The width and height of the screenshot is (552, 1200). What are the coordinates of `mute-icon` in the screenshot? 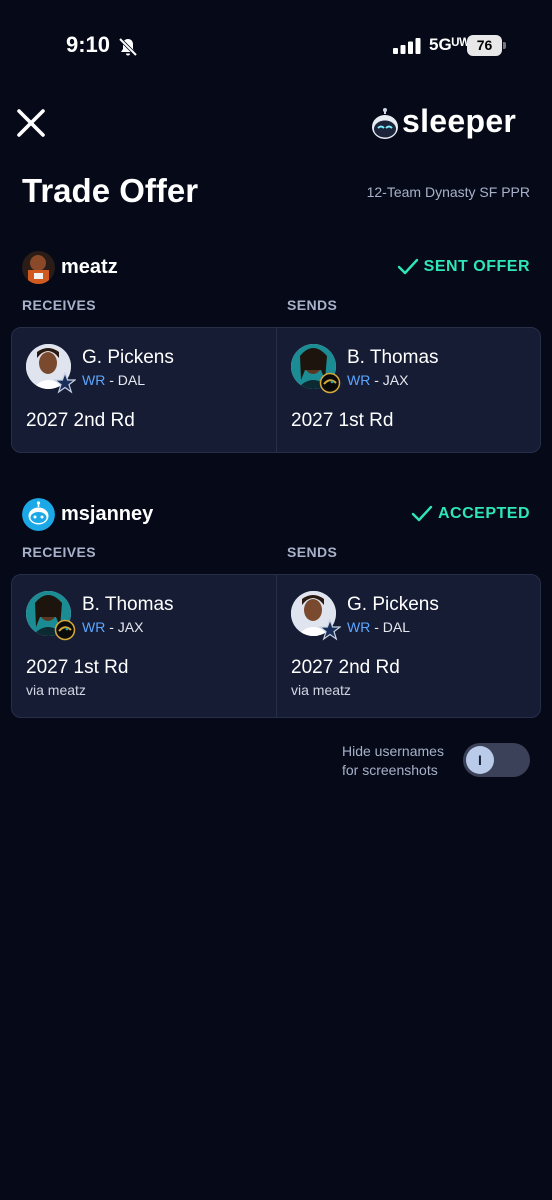 It's located at (128, 47).